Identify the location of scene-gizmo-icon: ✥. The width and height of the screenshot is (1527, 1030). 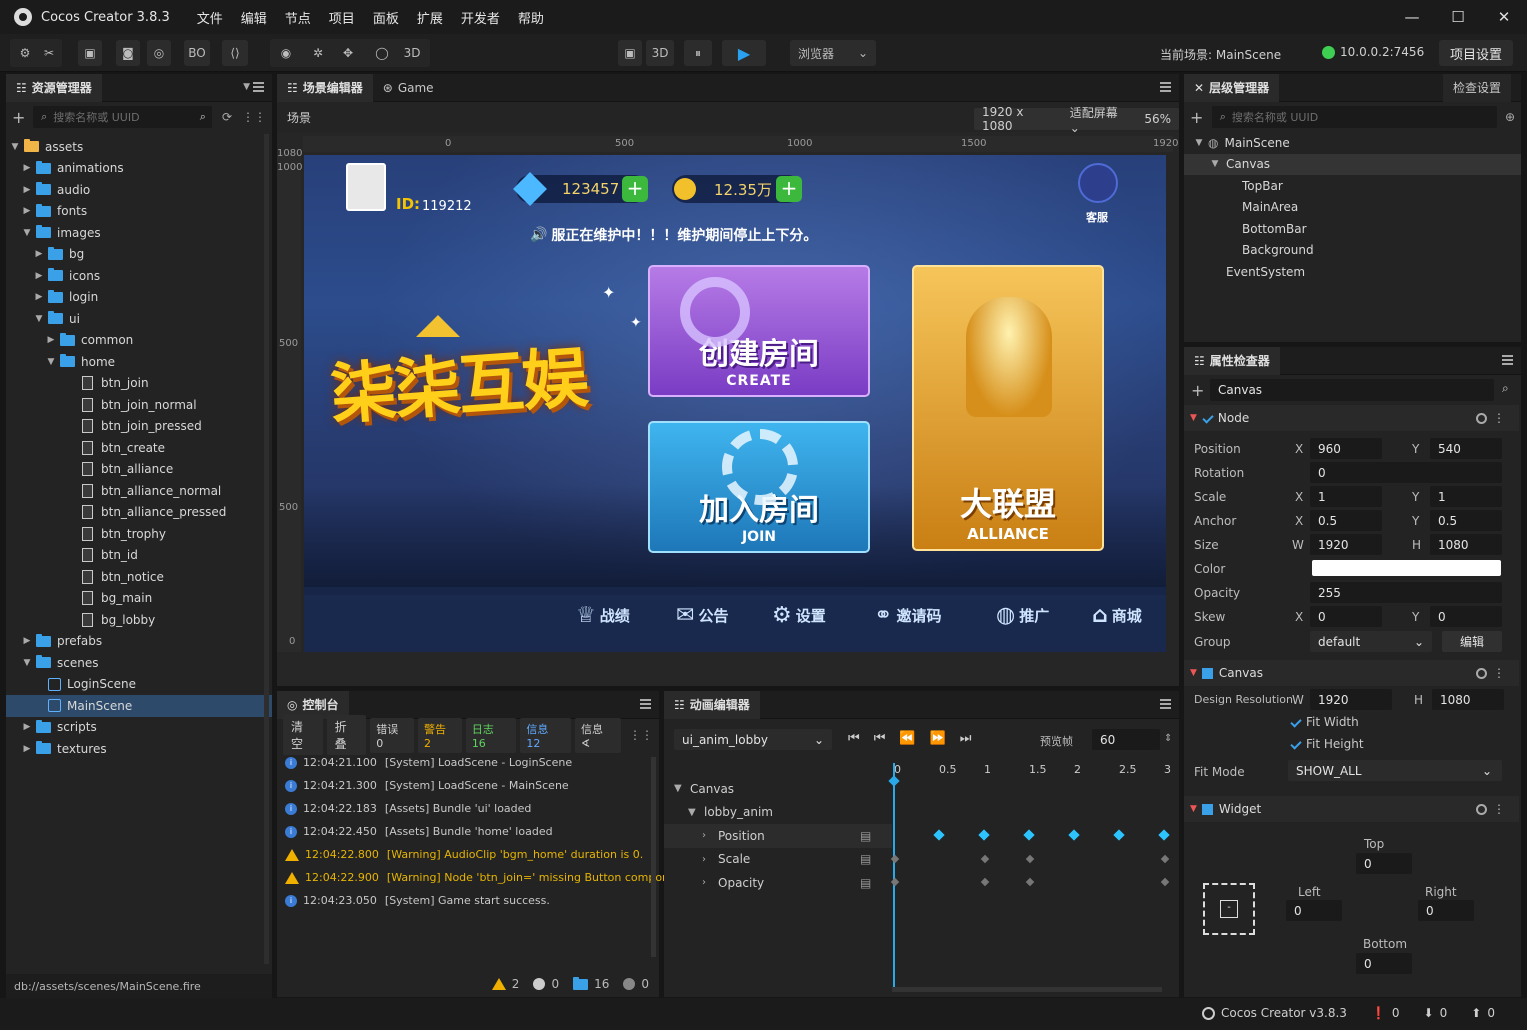
(348, 53).